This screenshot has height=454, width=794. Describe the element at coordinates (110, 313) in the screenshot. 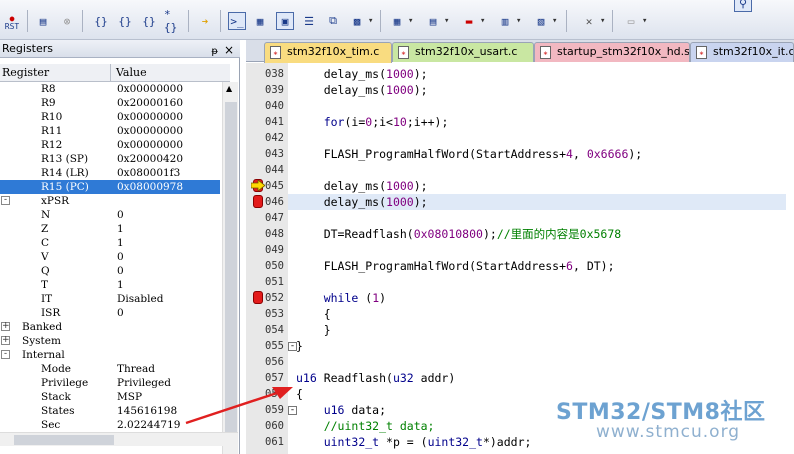

I see `register-row: ISR 0` at that location.